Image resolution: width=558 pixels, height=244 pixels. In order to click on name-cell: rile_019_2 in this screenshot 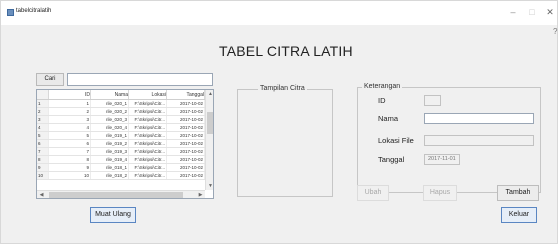, I will do `click(110, 143)`.